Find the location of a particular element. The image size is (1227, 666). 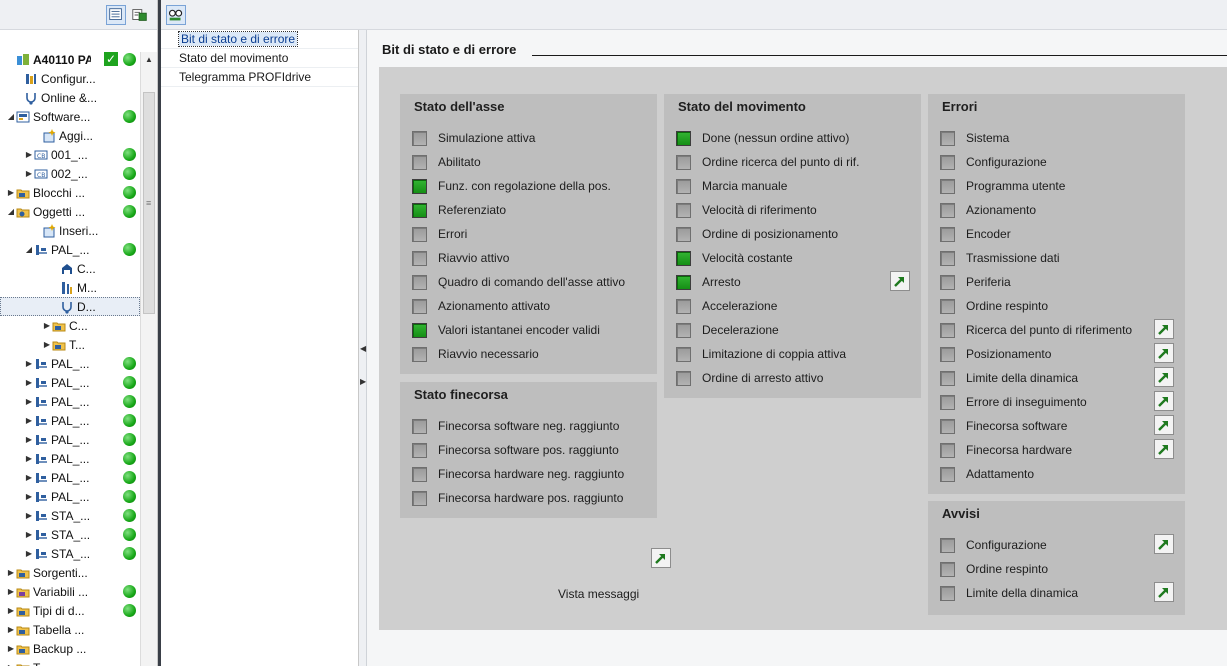

collapse-left-arrow-icon: ◀ is located at coordinates (363, 348).